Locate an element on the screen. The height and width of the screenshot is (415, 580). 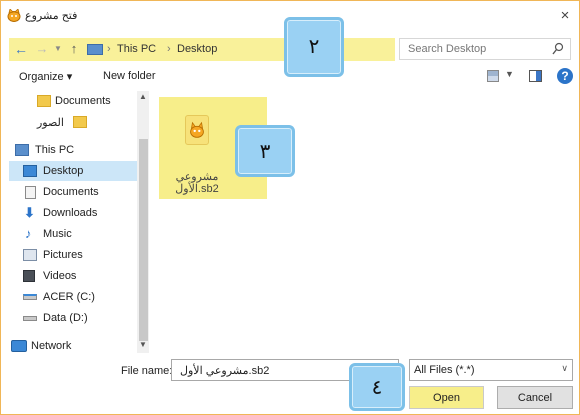
sidebar-item-drive-c: ACER (C:) is located at coordinates (73, 297).